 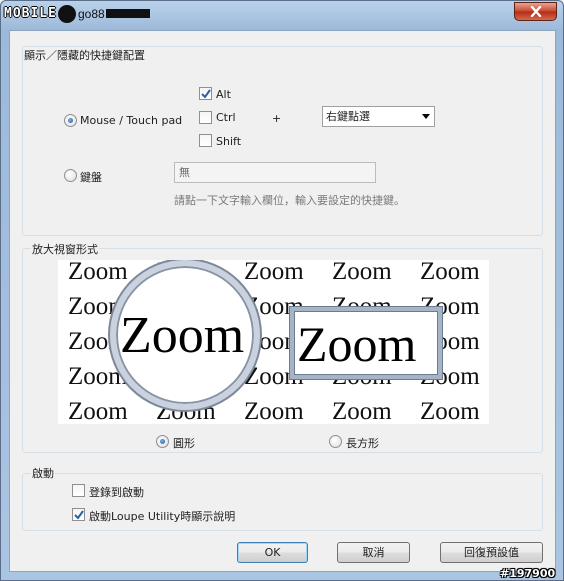 I want to click on ok-button: OK, so click(x=272, y=552).